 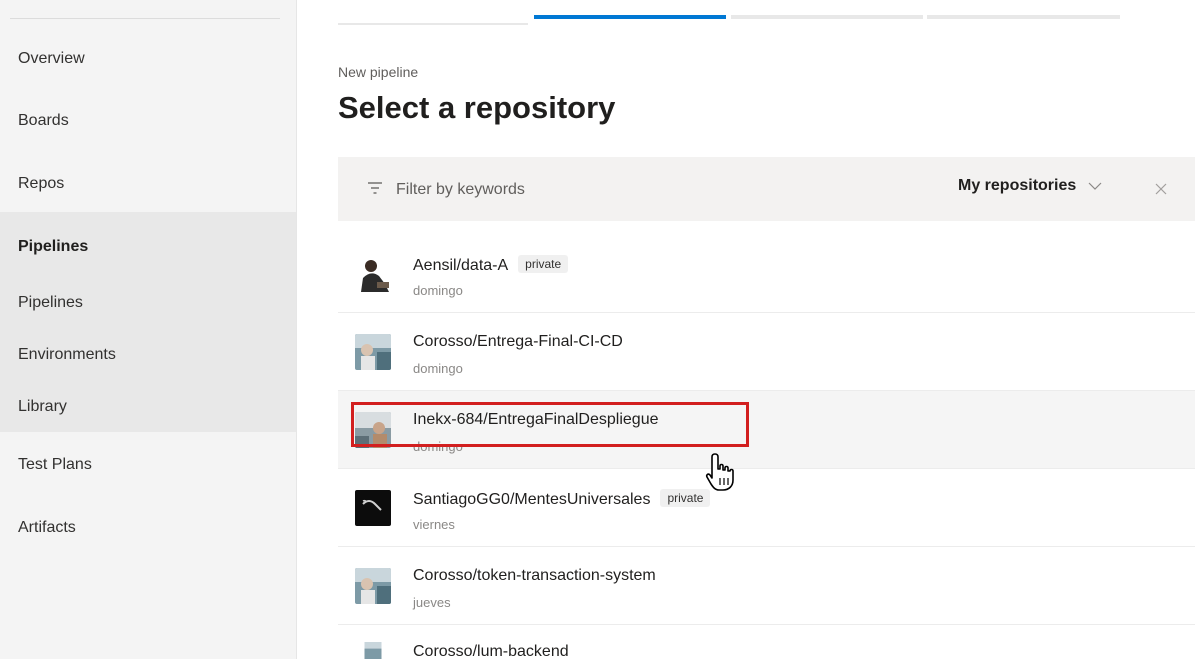 What do you see at coordinates (148, 355) in the screenshot?
I see `sidebar-item-environments: Environments` at bounding box center [148, 355].